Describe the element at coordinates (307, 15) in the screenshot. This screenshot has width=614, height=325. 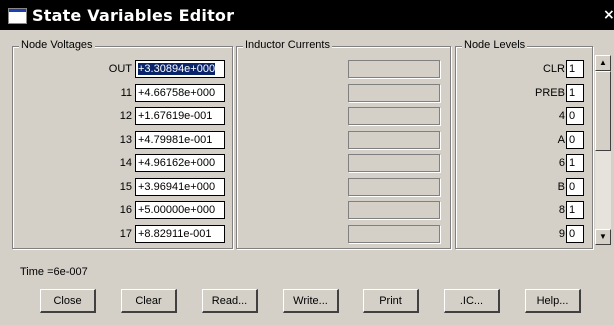
I see `title-bar: State Variables Editor ×` at that location.